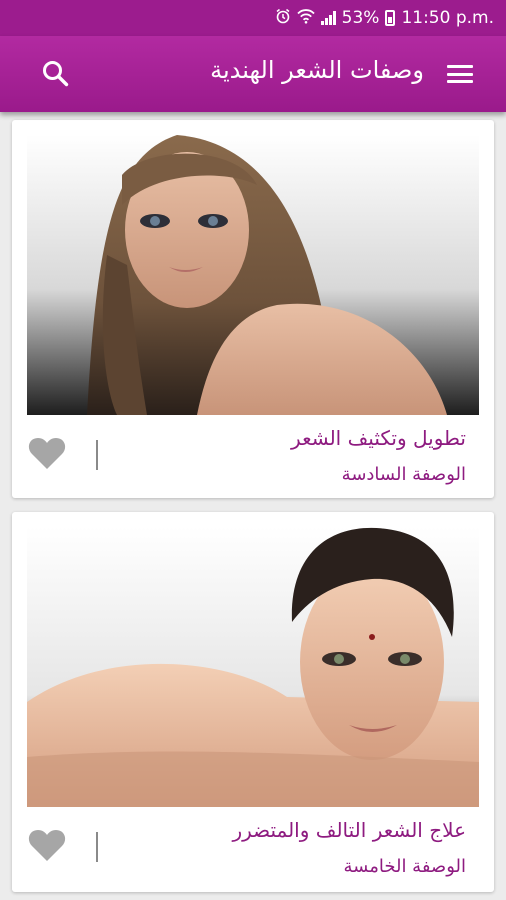 The height and width of the screenshot is (900, 506). I want to click on app-bar: وصفات الشعر الهندية, so click(253, 74).